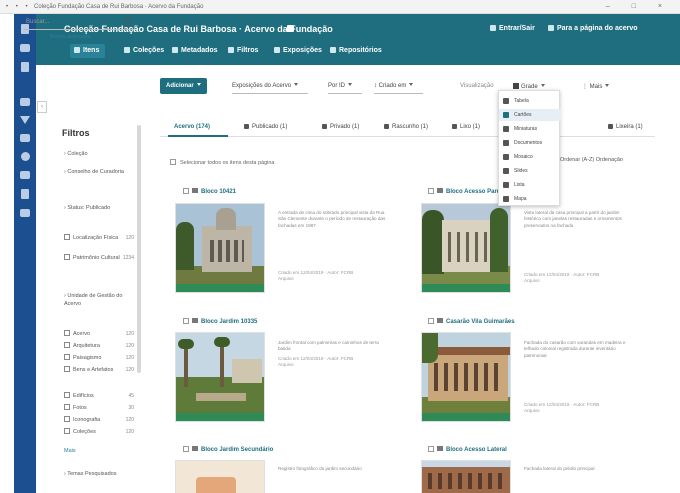 This screenshot has height=493, width=680. What do you see at coordinates (399, 86) in the screenshot?
I see `sort-date-select: ↕ Criado em` at bounding box center [399, 86].